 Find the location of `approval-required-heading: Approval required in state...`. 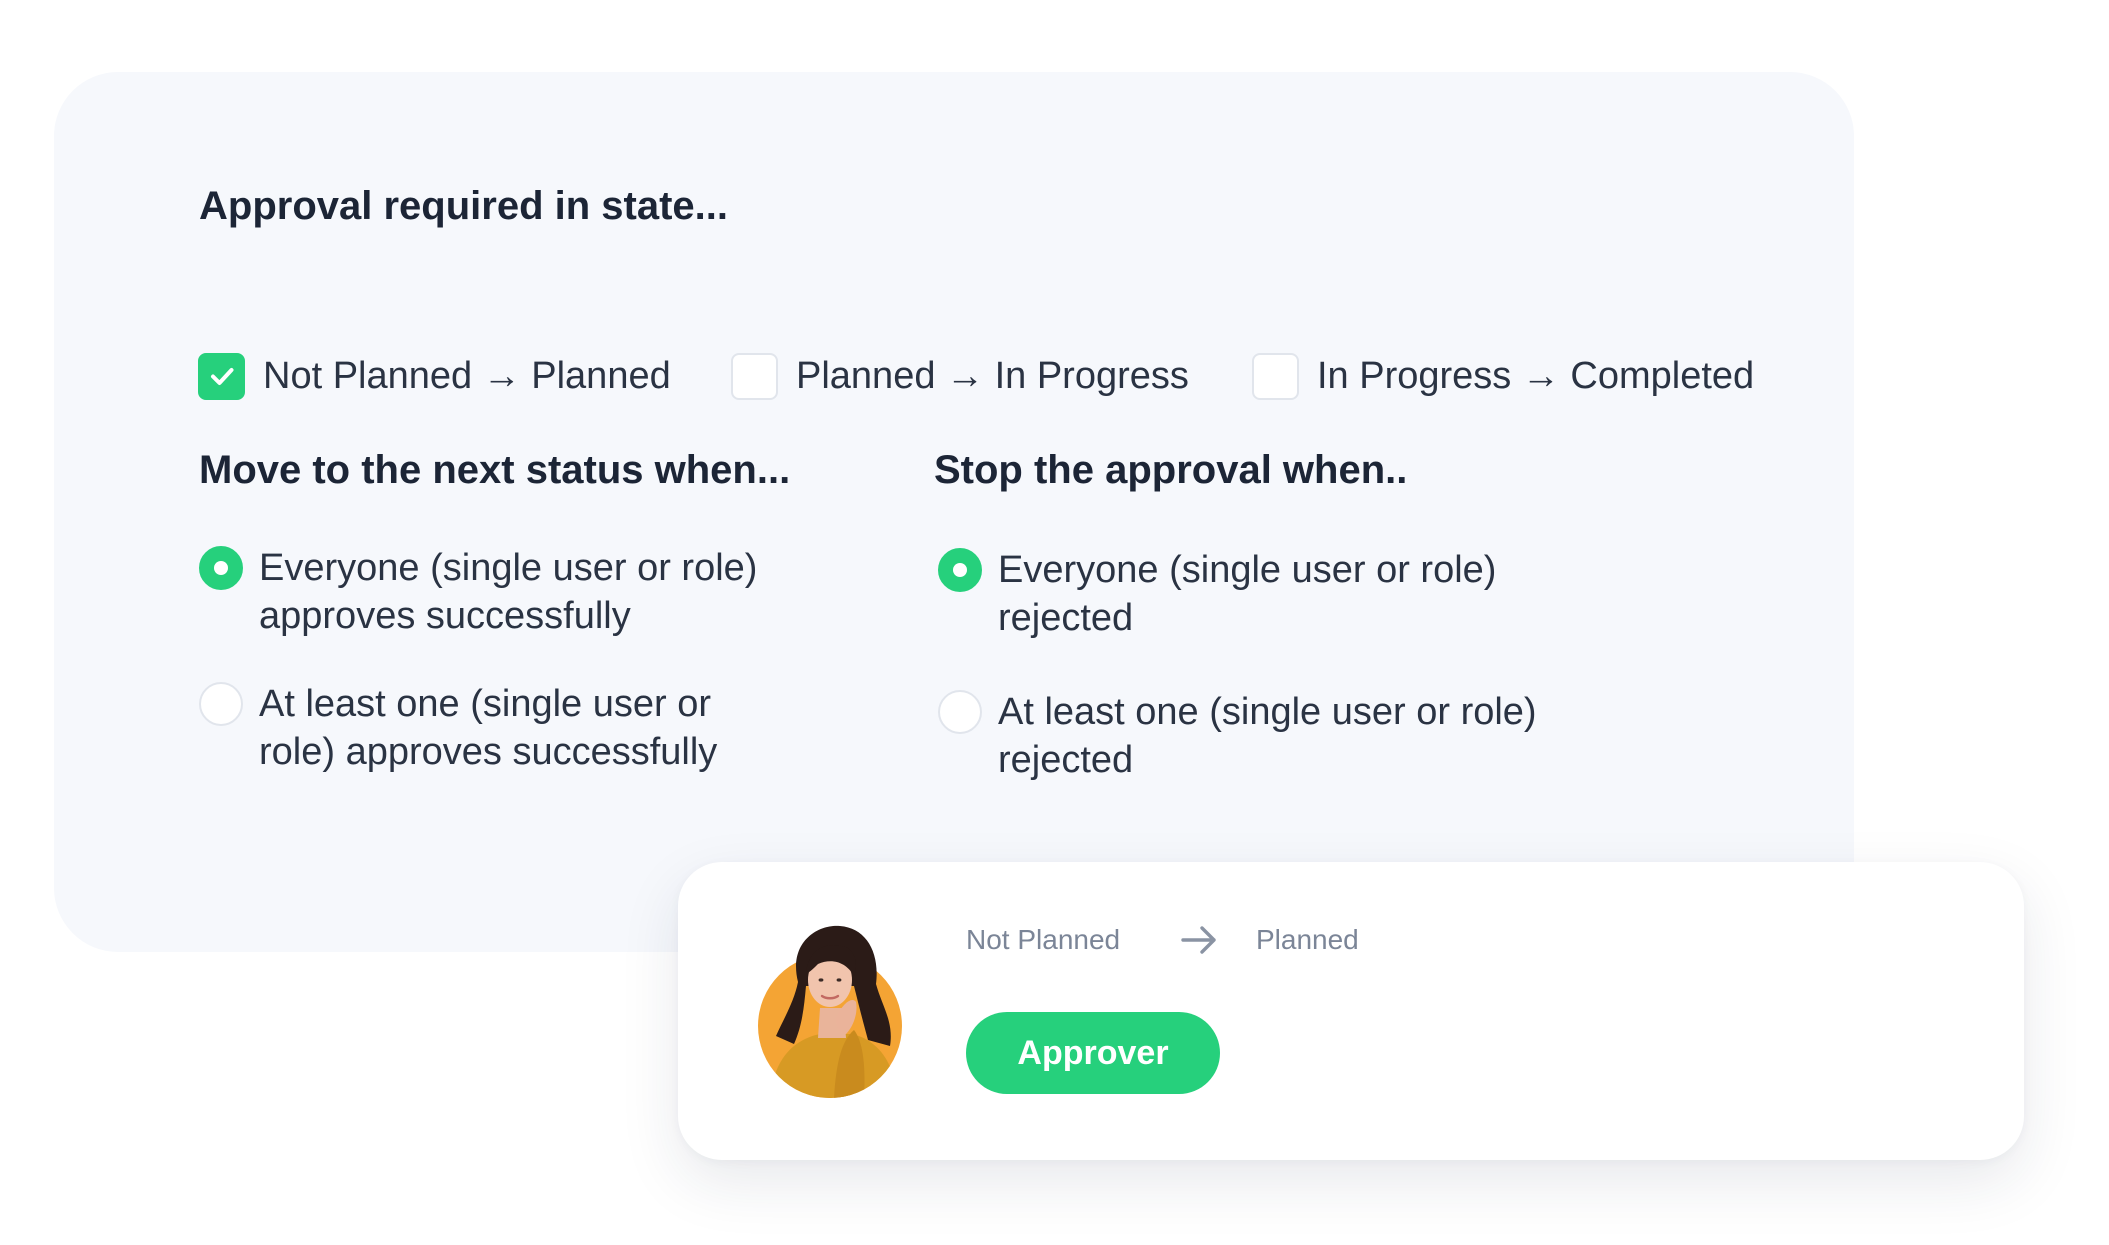

approval-required-heading: Approval required in state... is located at coordinates (464, 206).